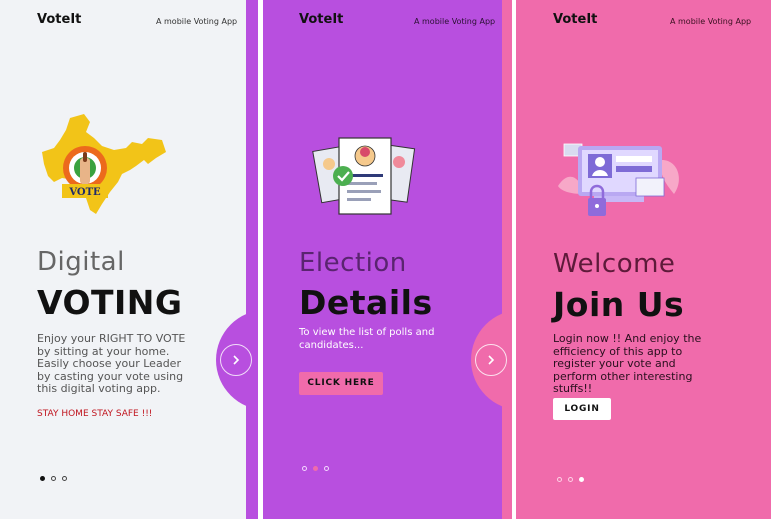  Describe the element at coordinates (619, 304) in the screenshot. I see `page-title-bold: Join Us` at that location.